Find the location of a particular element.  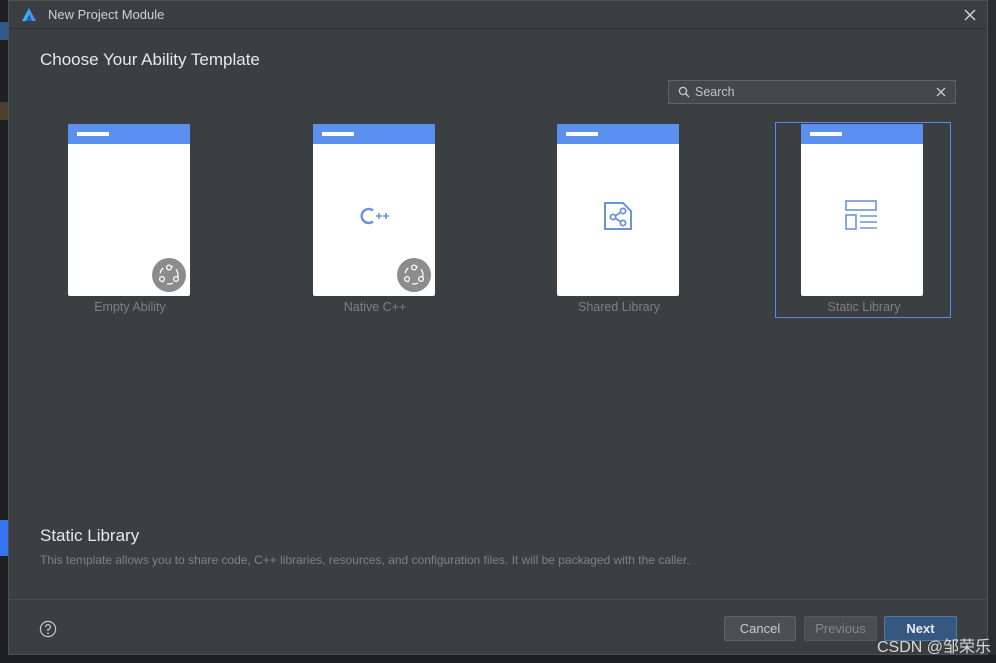

title-bar: New Project Module is located at coordinates (498, 15).